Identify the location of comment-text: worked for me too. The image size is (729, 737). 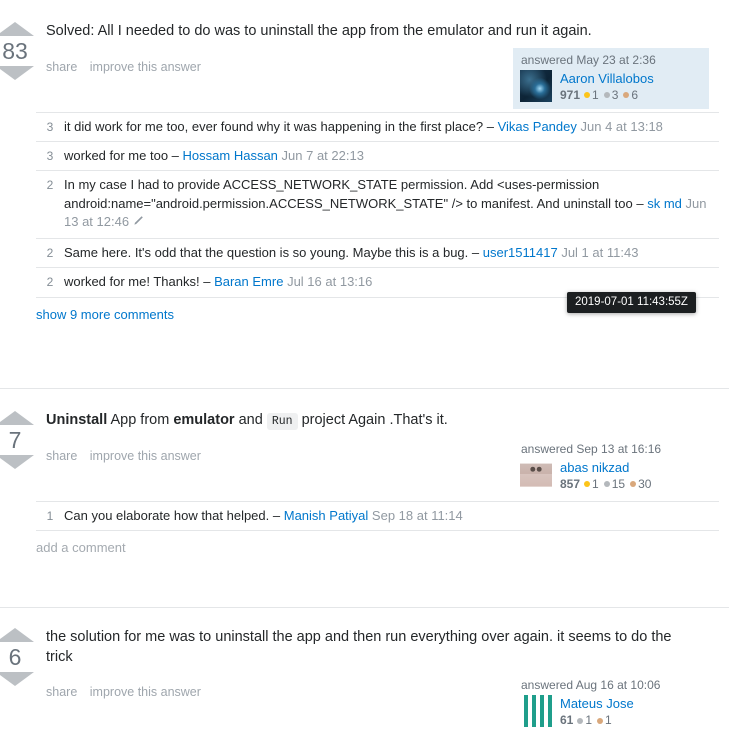
(116, 156).